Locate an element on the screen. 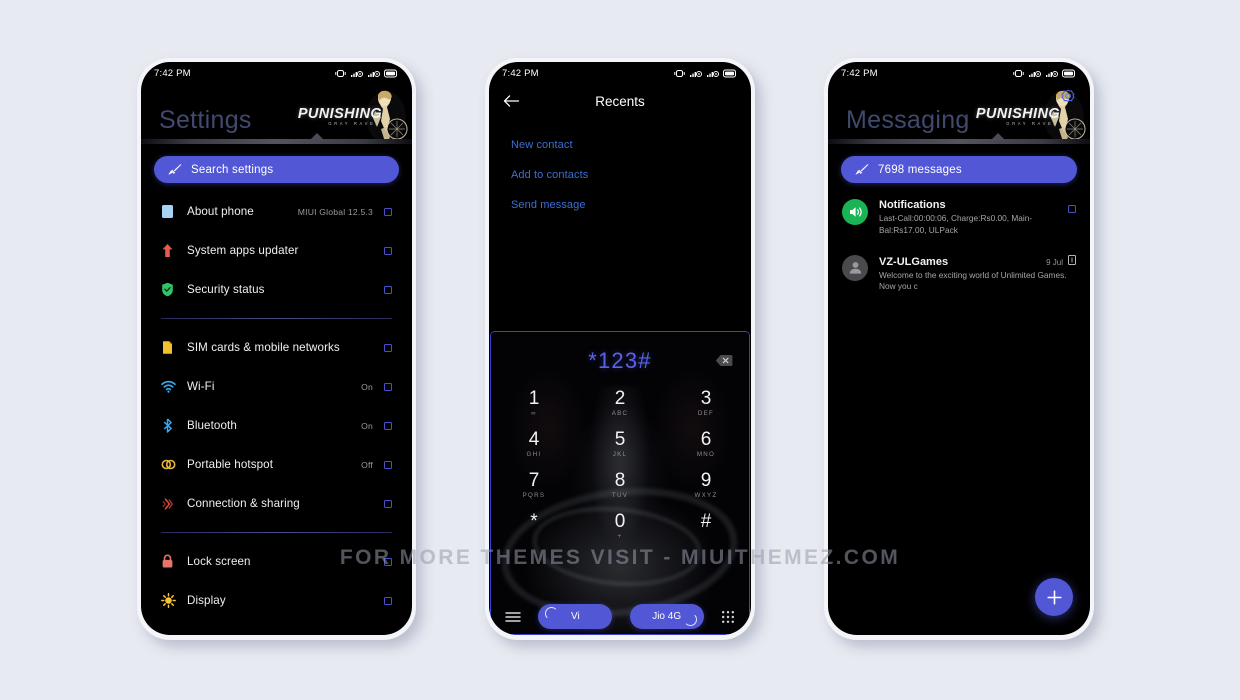 The height and width of the screenshot is (700, 1240). dialpad-key-4: 4 GHI is located at coordinates (534, 444).